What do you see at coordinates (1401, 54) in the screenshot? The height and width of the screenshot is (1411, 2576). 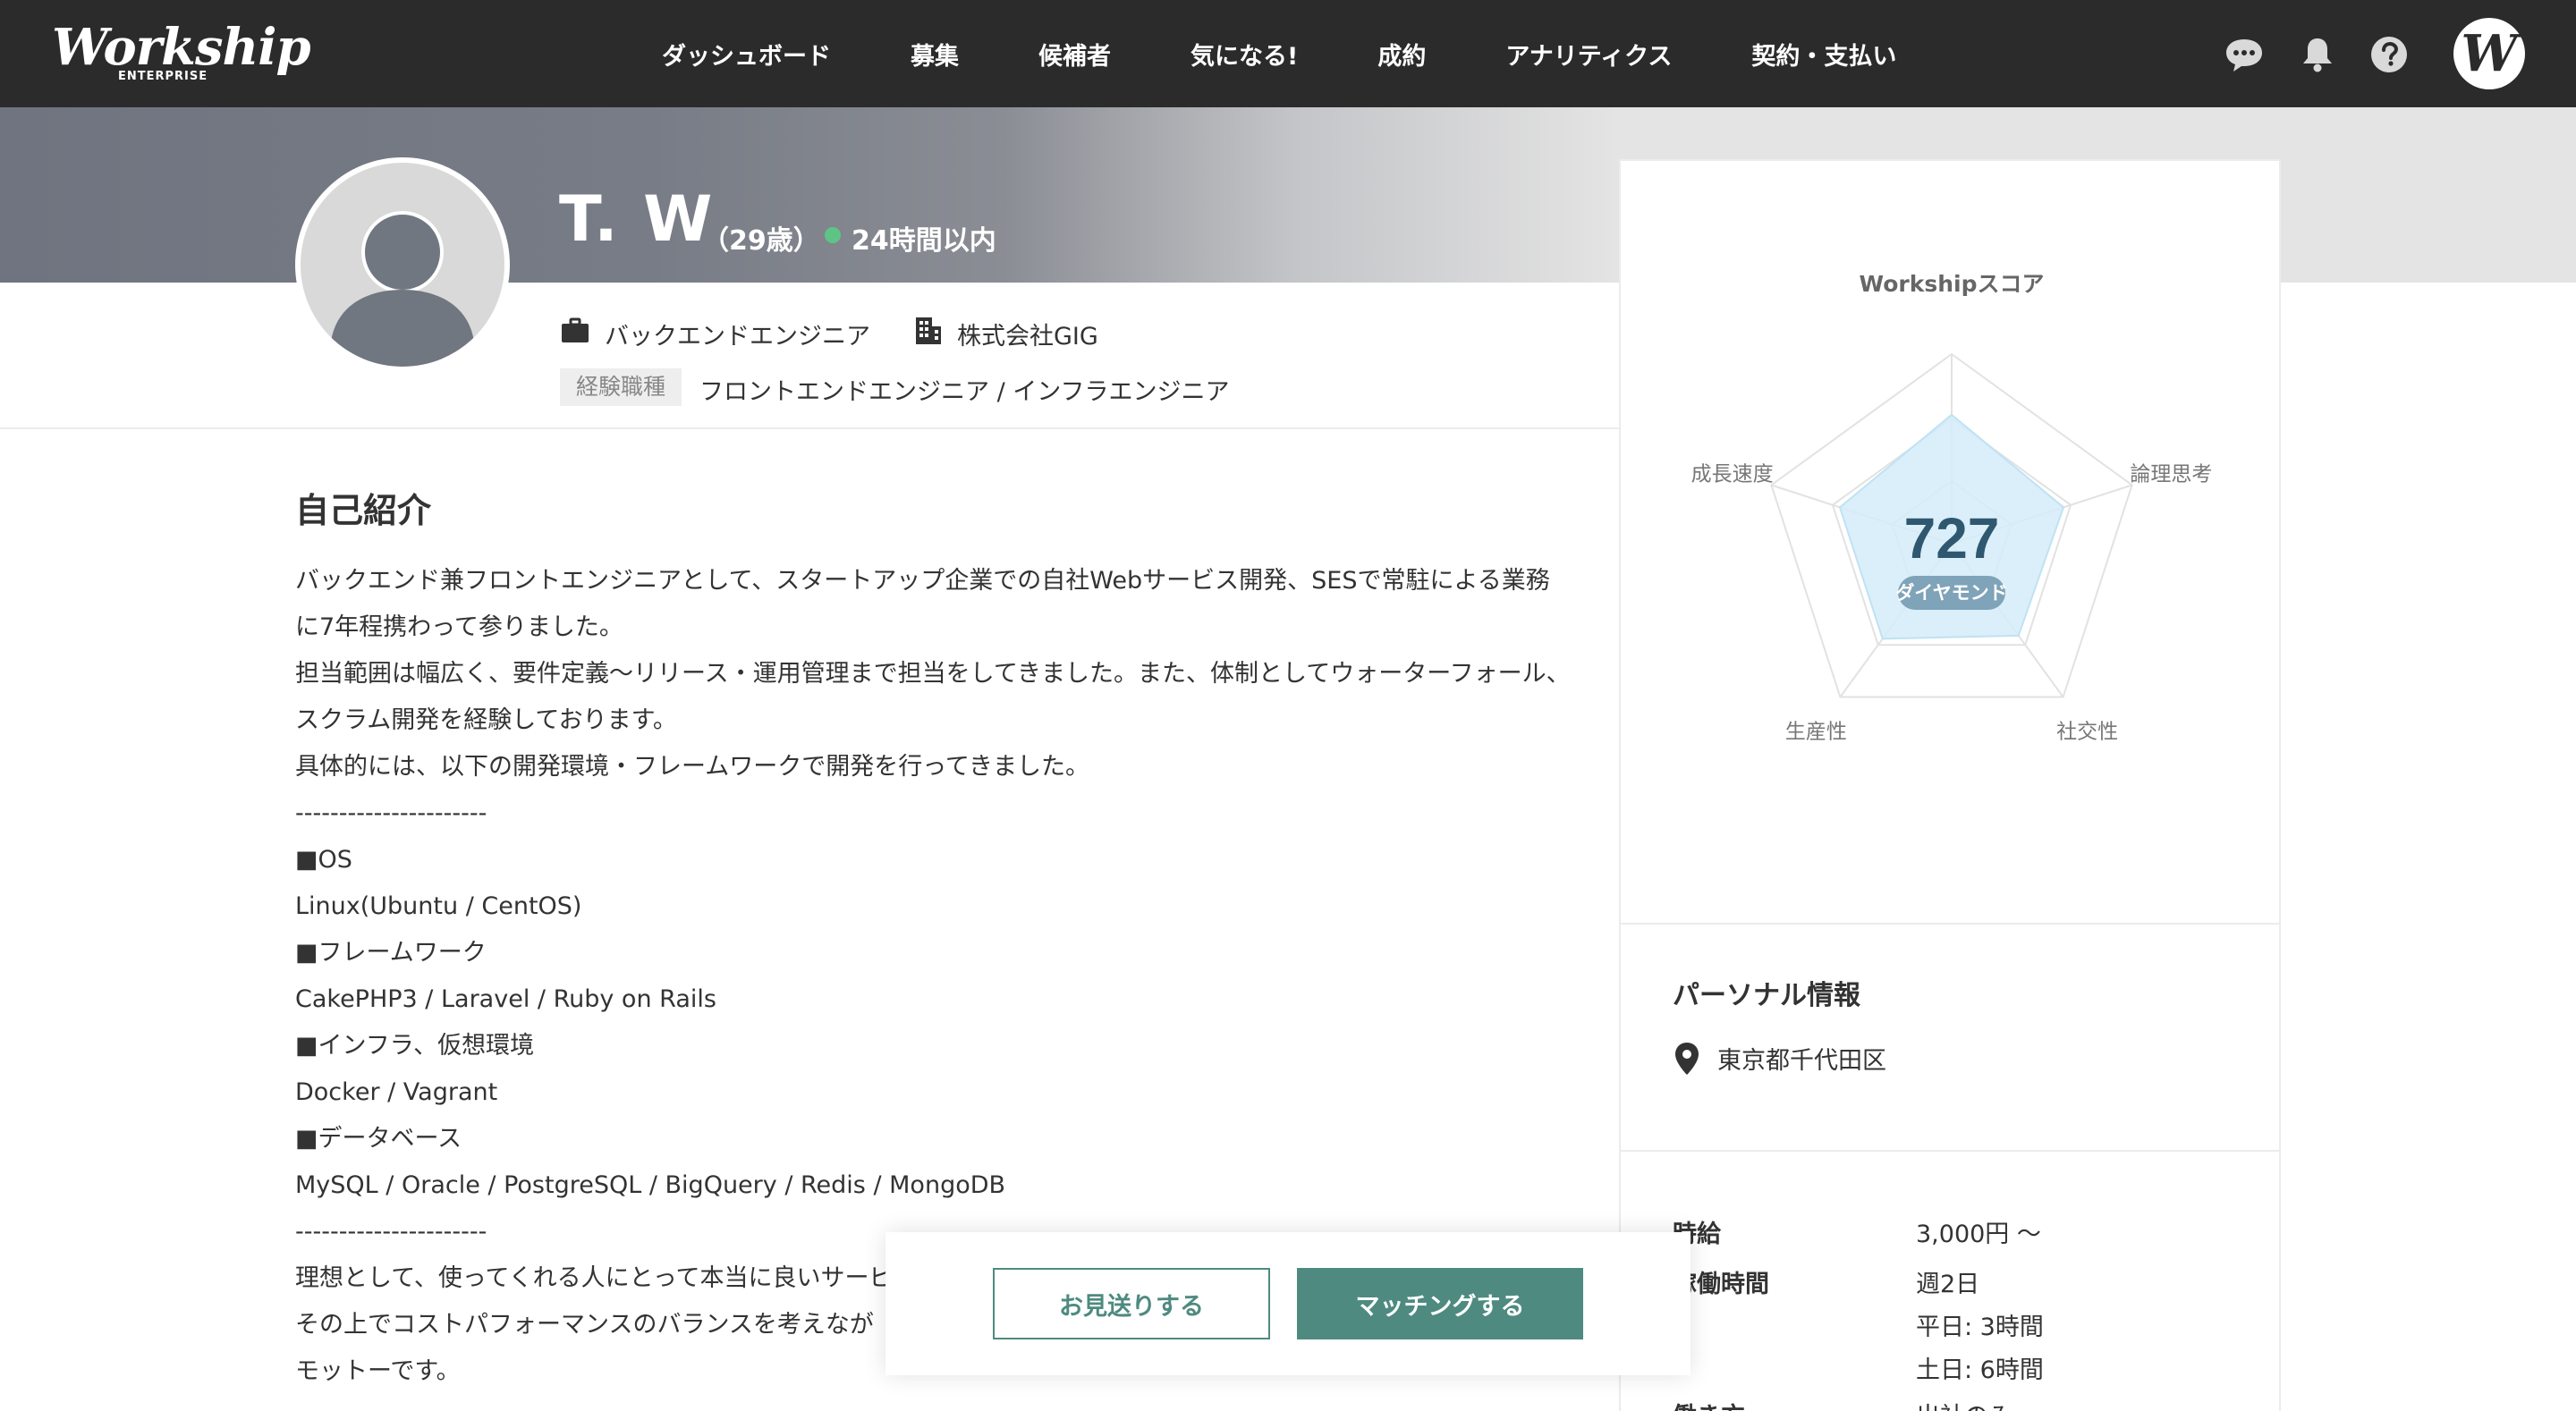 I see `nav-contracted: 成約` at bounding box center [1401, 54].